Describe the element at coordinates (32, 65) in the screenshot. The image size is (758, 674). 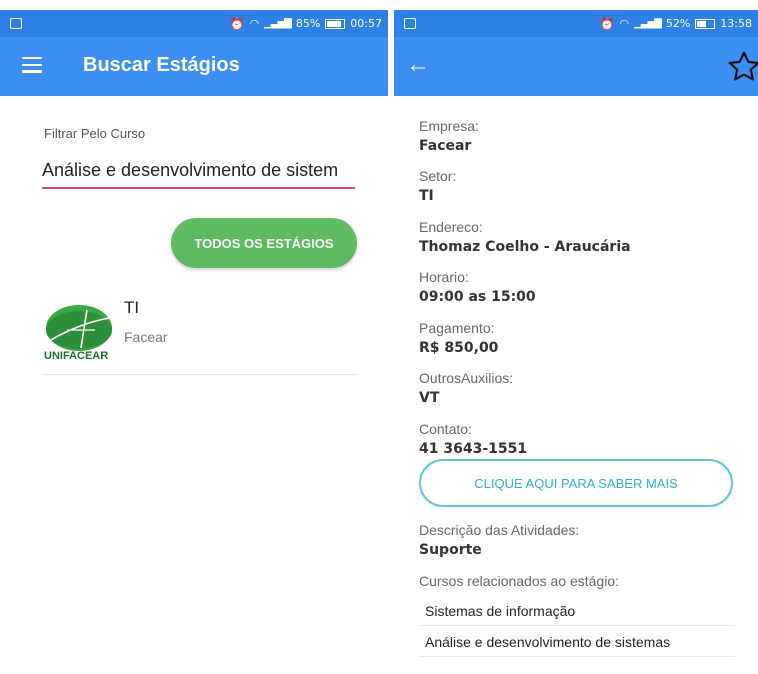
I see `hamburger-menu-icon` at that location.